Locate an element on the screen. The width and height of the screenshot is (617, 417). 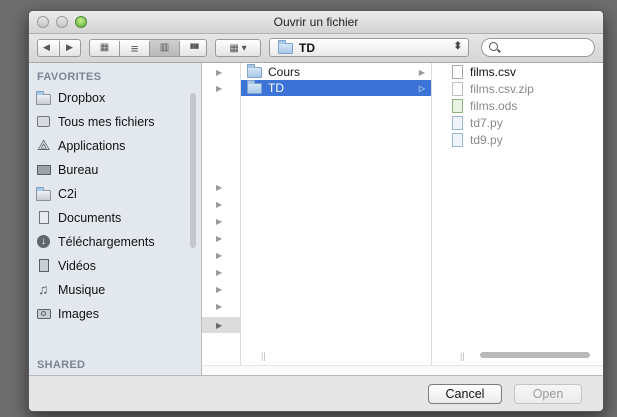
documents-icon is located at coordinates (44, 218).